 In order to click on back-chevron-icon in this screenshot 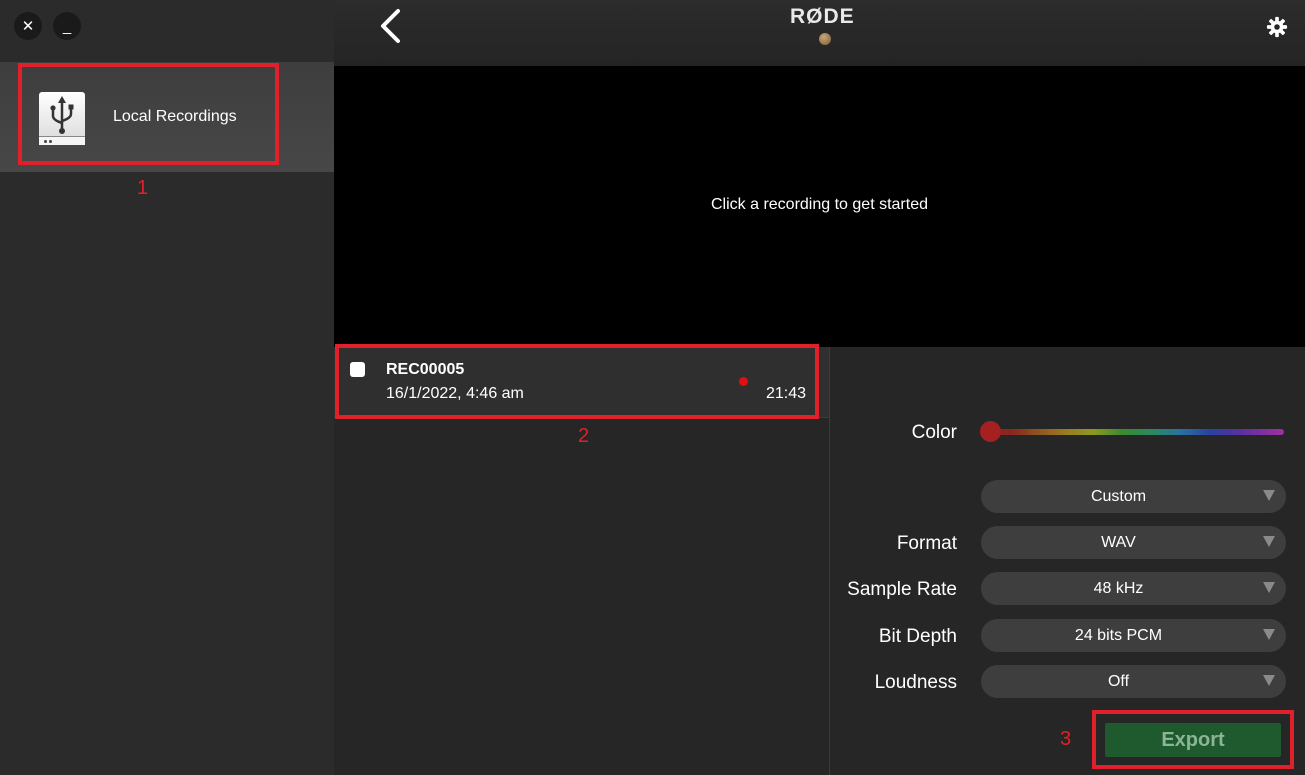, I will do `click(392, 26)`.